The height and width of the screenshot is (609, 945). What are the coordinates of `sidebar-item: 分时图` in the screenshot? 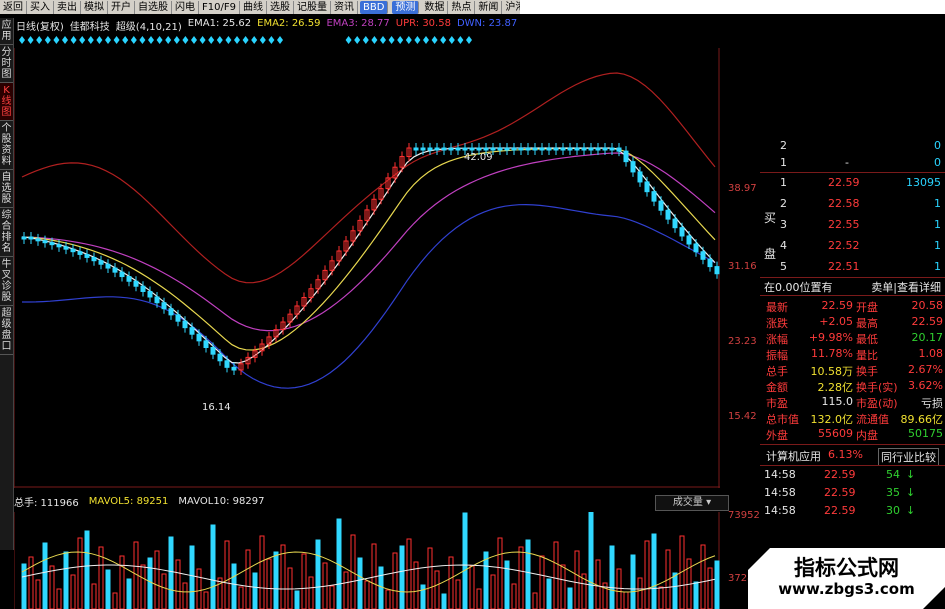 It's located at (6, 64).